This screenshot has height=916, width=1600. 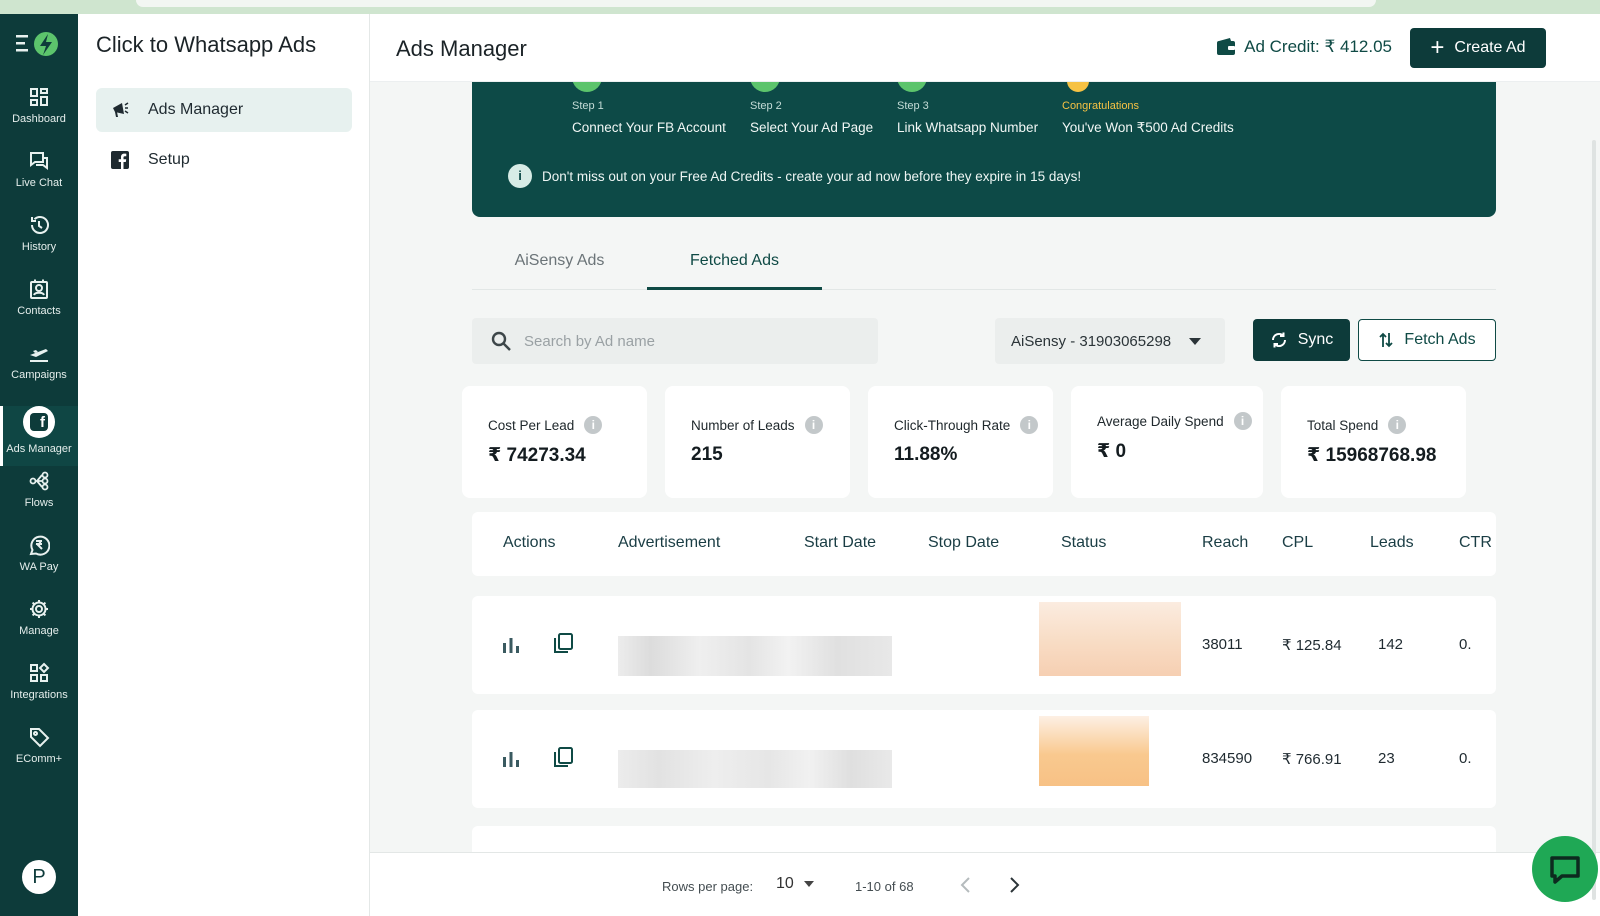 I want to click on page-scrollbar, so click(x=1594, y=520).